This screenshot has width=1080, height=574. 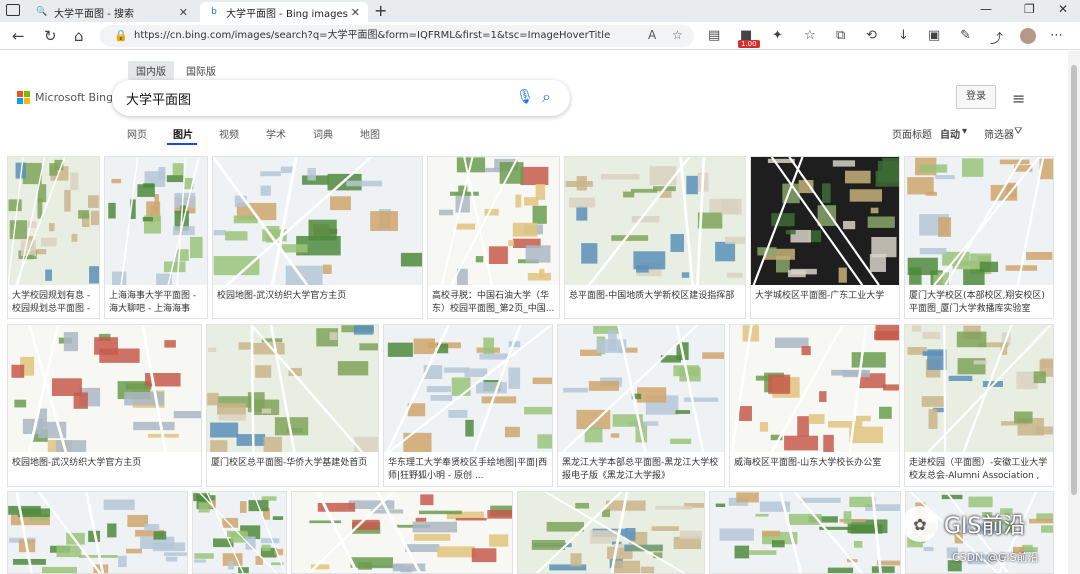 What do you see at coordinates (840, 35) in the screenshot?
I see `collections-icon: ⧉` at bounding box center [840, 35].